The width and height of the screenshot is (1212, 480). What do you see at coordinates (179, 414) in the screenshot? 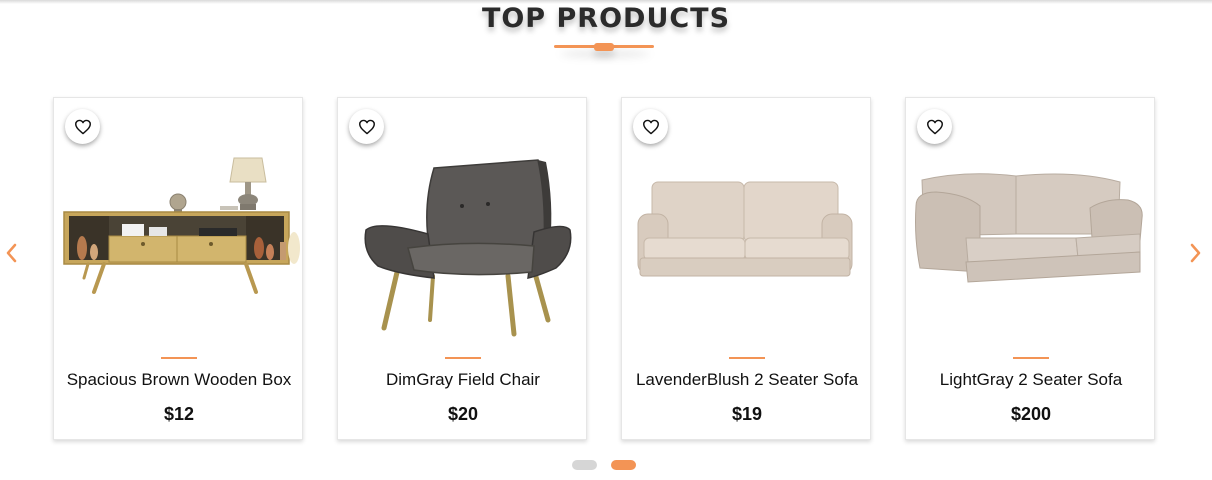
I see `product-price: $12` at bounding box center [179, 414].